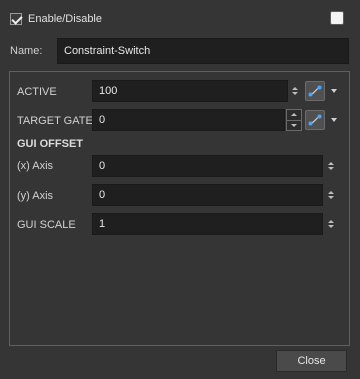 This screenshot has width=360, height=379. I want to click on target-gate-stepper, so click(294, 120).